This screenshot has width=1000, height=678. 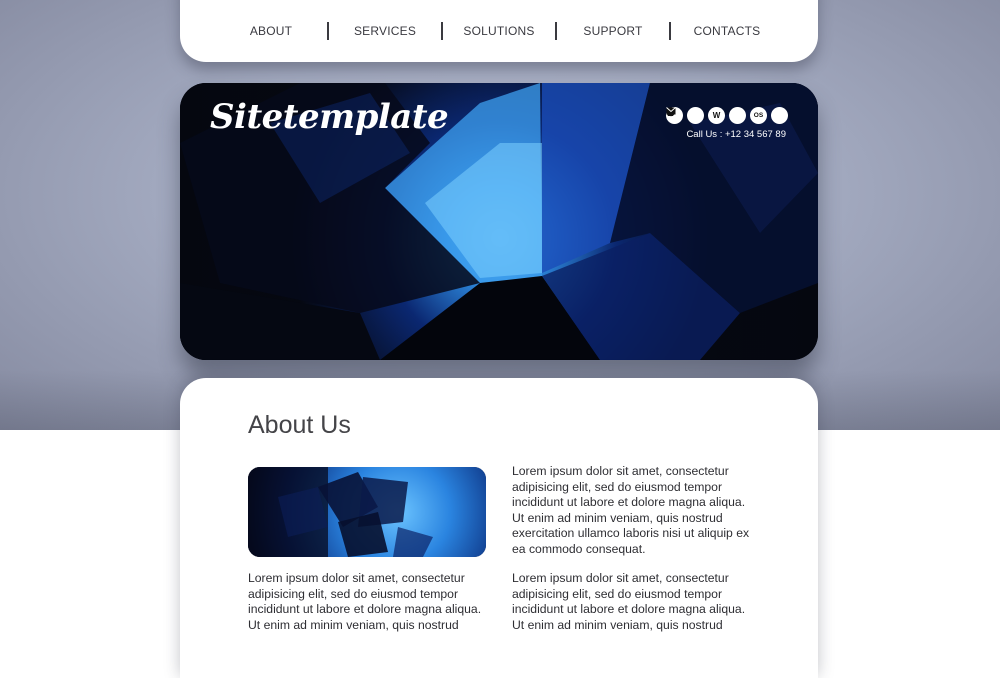 I want to click on nav-solutions: SOLUTIONS, so click(x=499, y=31).